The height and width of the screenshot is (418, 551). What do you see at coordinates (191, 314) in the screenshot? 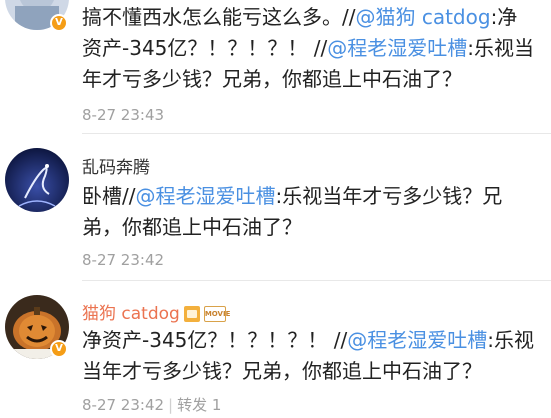
I see `member-crown-icon` at bounding box center [191, 314].